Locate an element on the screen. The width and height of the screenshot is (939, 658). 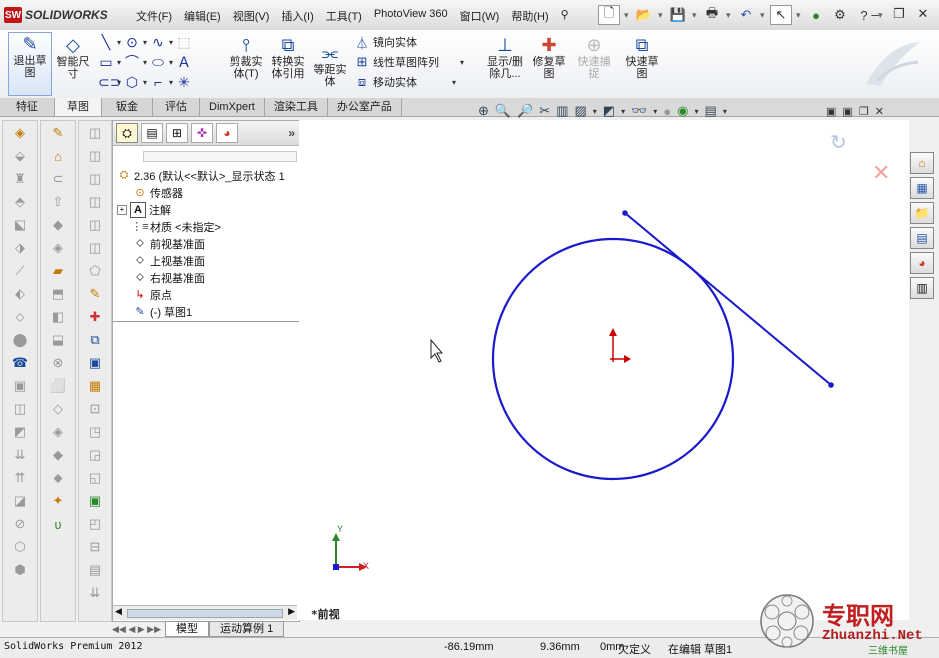
tab-features: 特征 is located at coordinates (27, 107).